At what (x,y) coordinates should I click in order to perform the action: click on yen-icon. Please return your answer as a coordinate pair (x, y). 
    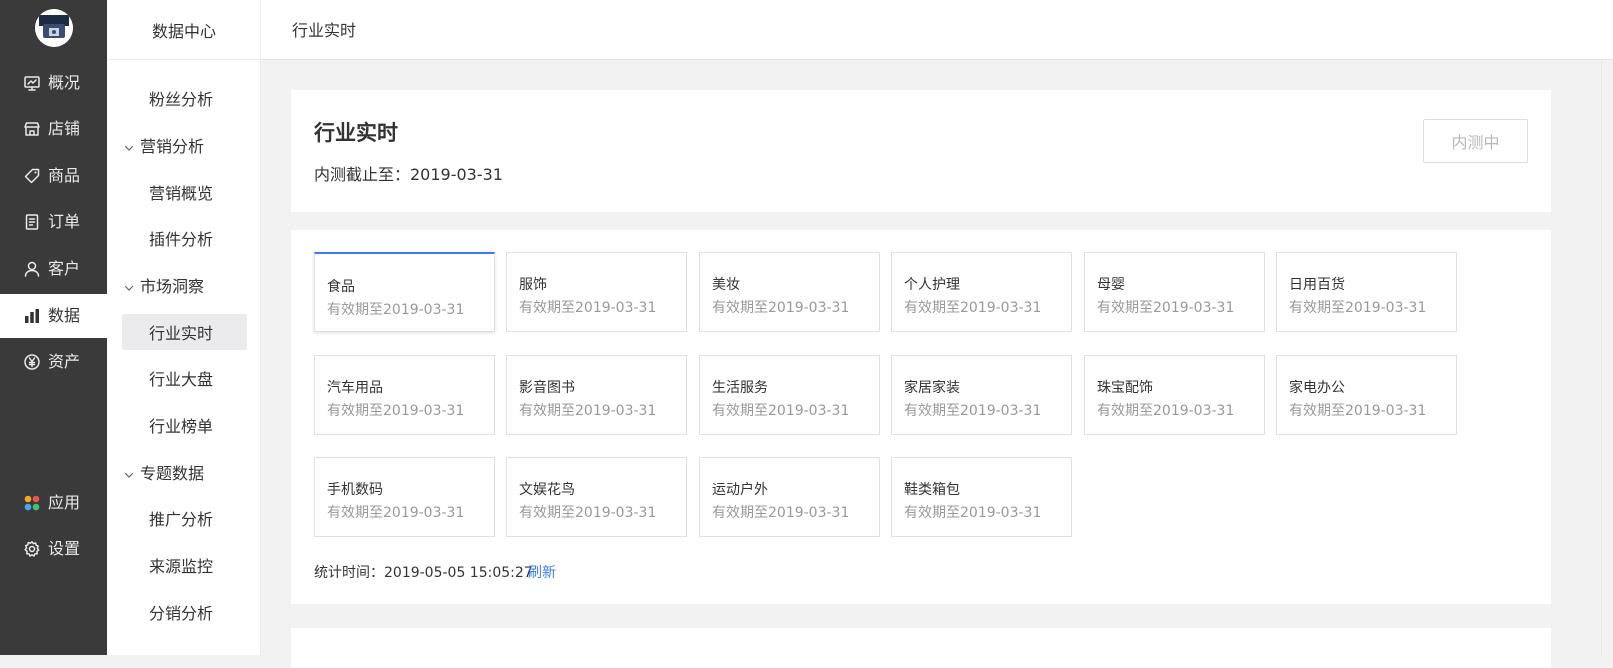
    Looking at the image, I should click on (32, 362).